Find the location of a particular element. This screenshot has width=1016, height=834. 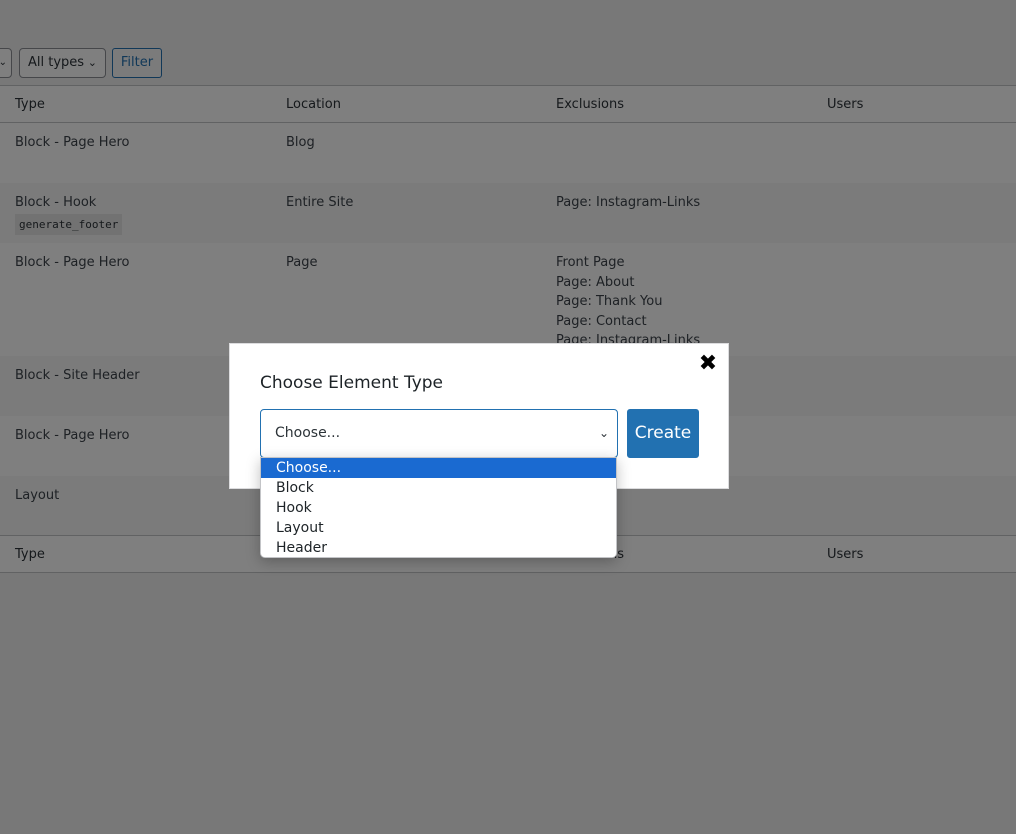

dropdown-option-hook: Hook is located at coordinates (438, 508).